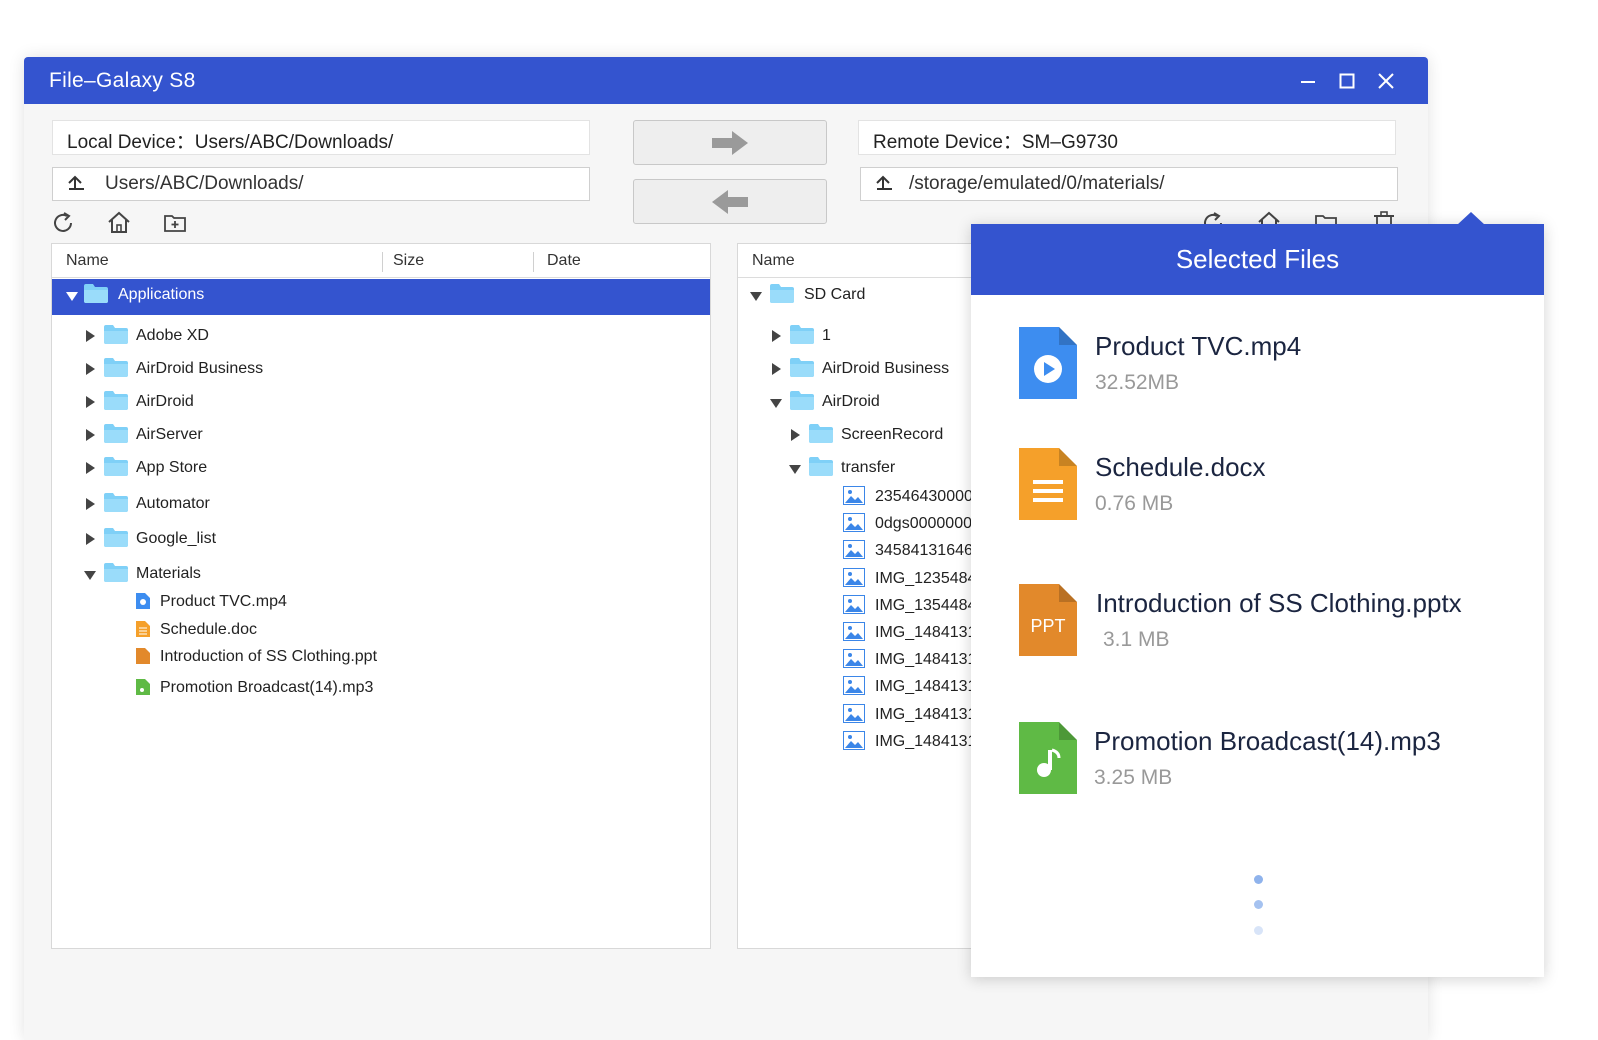 The height and width of the screenshot is (1040, 1598). What do you see at coordinates (381, 370) in the screenshot?
I see `folder-row: AirDroid Business` at bounding box center [381, 370].